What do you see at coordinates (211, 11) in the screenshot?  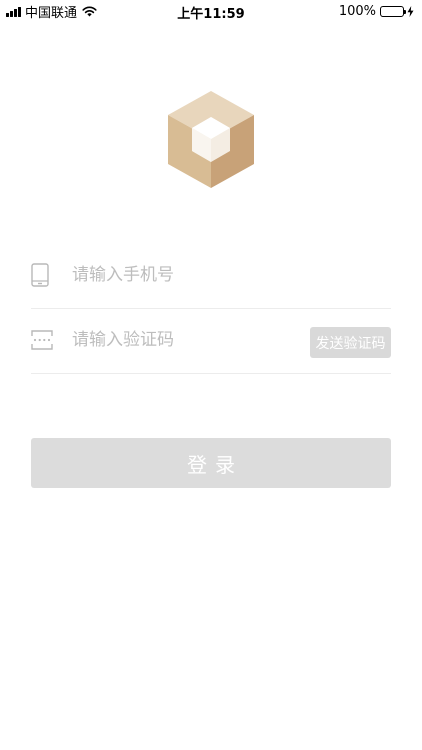 I see `status-bar: 中国联通 上午11:59 100%` at bounding box center [211, 11].